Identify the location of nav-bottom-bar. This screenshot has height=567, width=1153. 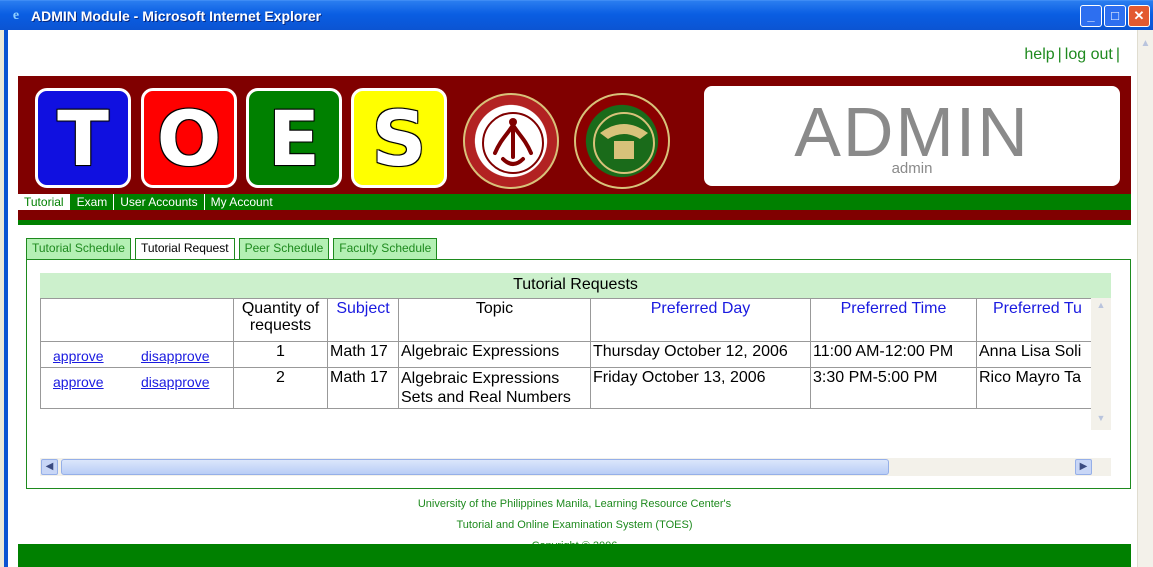
(574, 222).